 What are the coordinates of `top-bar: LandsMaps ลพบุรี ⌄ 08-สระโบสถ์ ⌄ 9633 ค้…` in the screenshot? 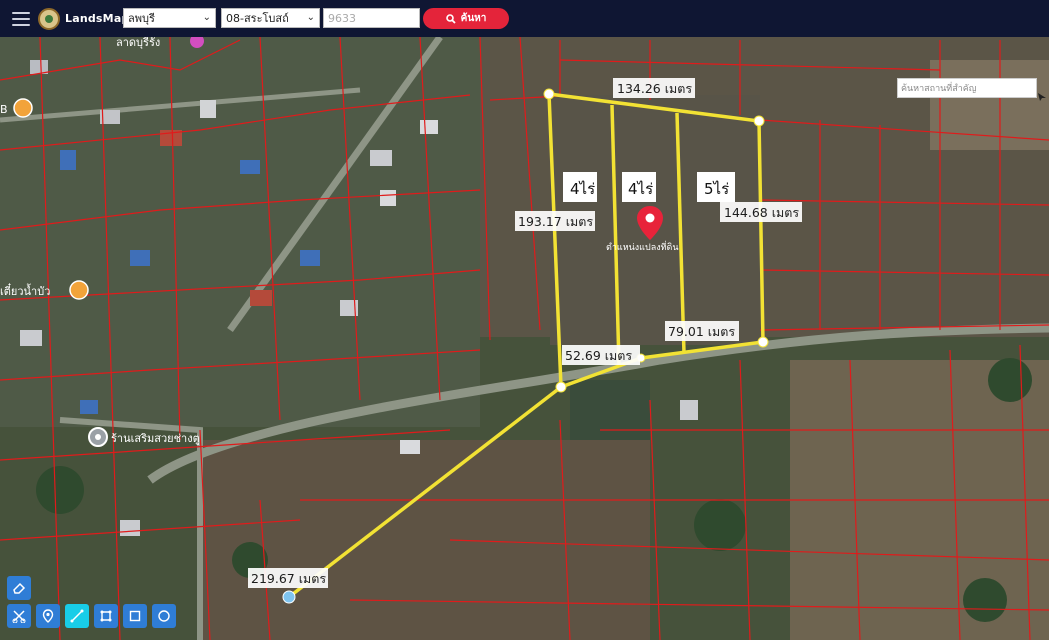 It's located at (524, 18).